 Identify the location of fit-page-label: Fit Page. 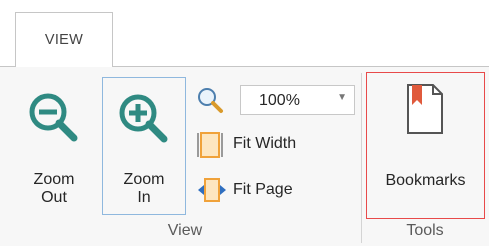
(263, 189).